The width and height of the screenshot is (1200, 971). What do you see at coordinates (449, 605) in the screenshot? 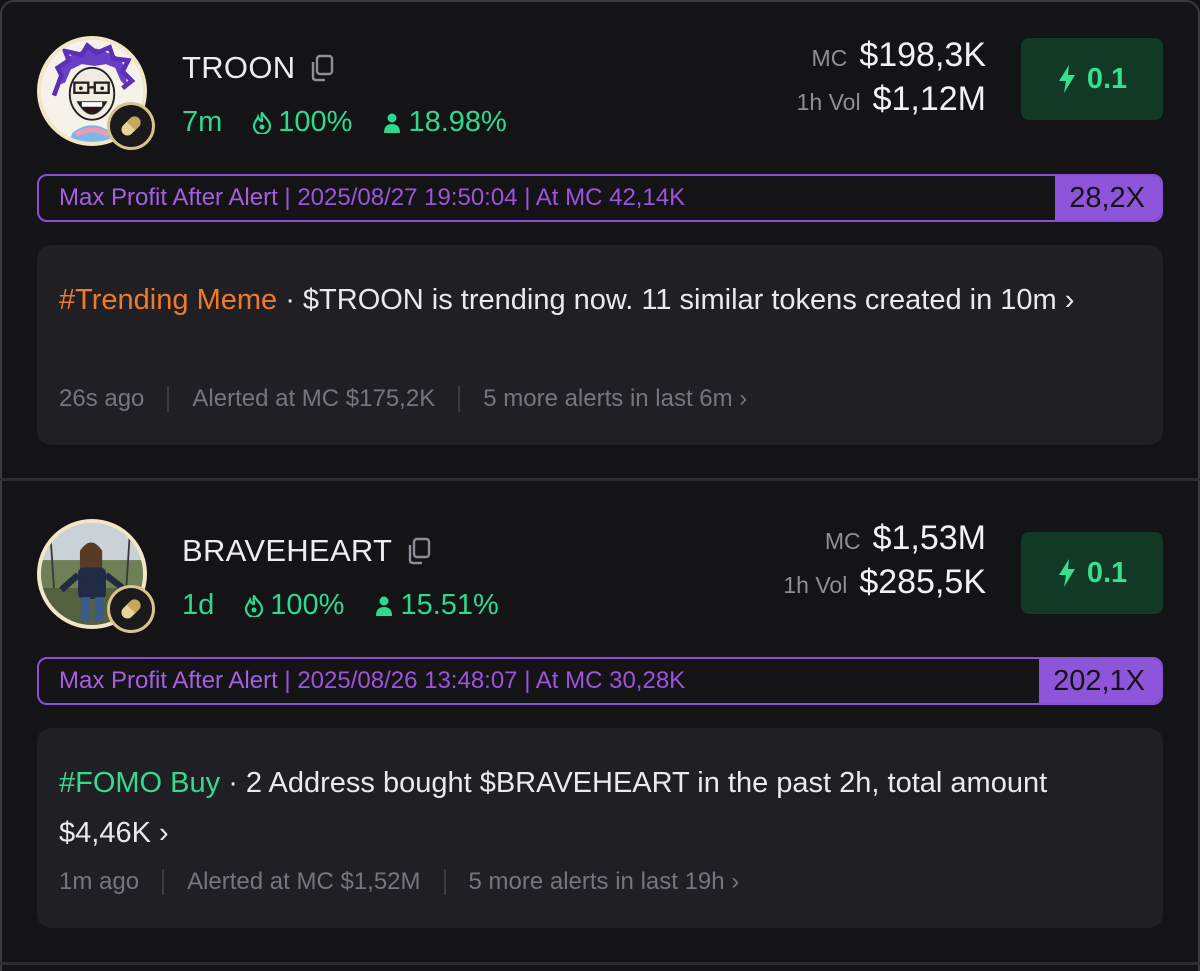
I see `holders-pct: 15.51%` at bounding box center [449, 605].